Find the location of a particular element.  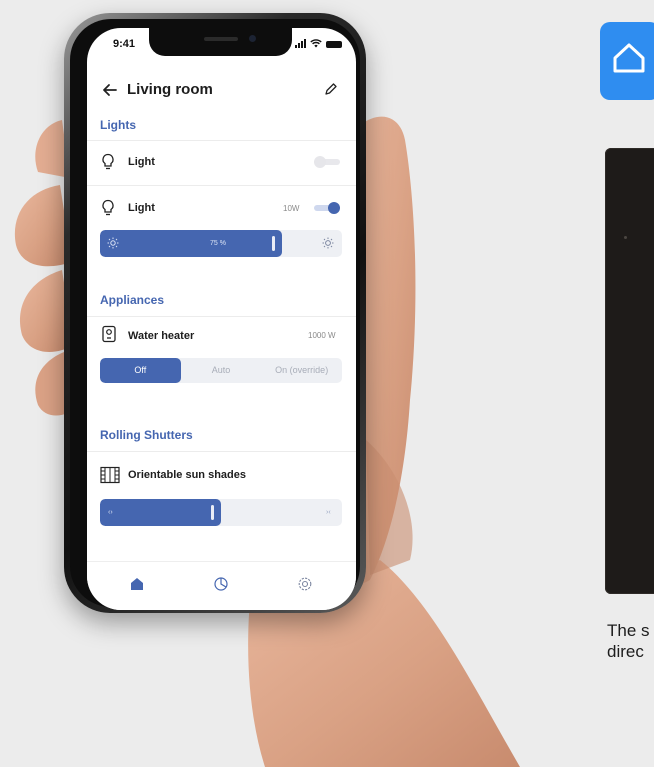

brightness-slider: 75 % is located at coordinates (221, 243).